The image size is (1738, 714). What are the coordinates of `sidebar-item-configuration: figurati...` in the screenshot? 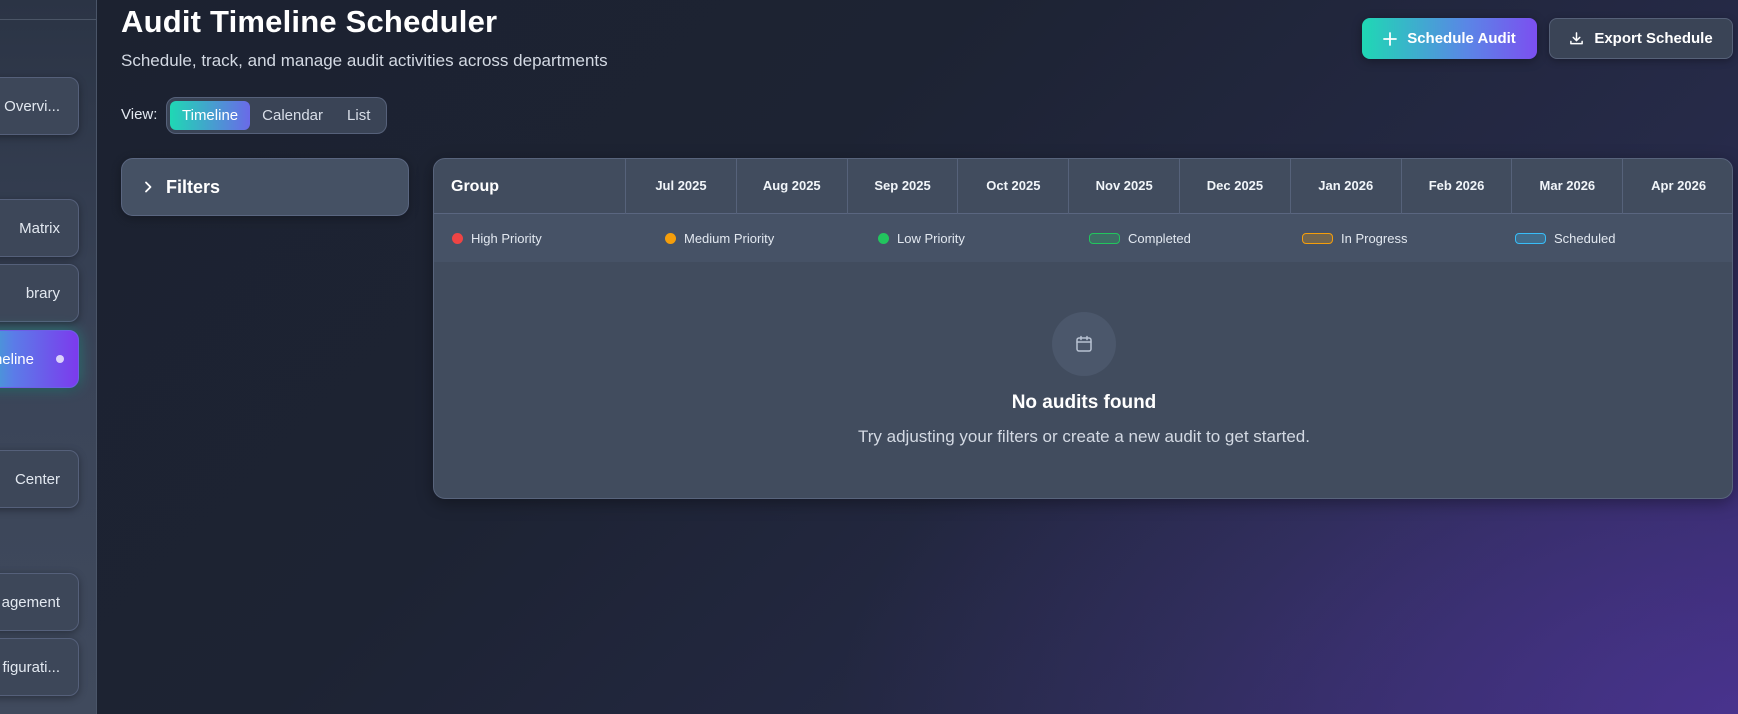 It's located at (39, 667).